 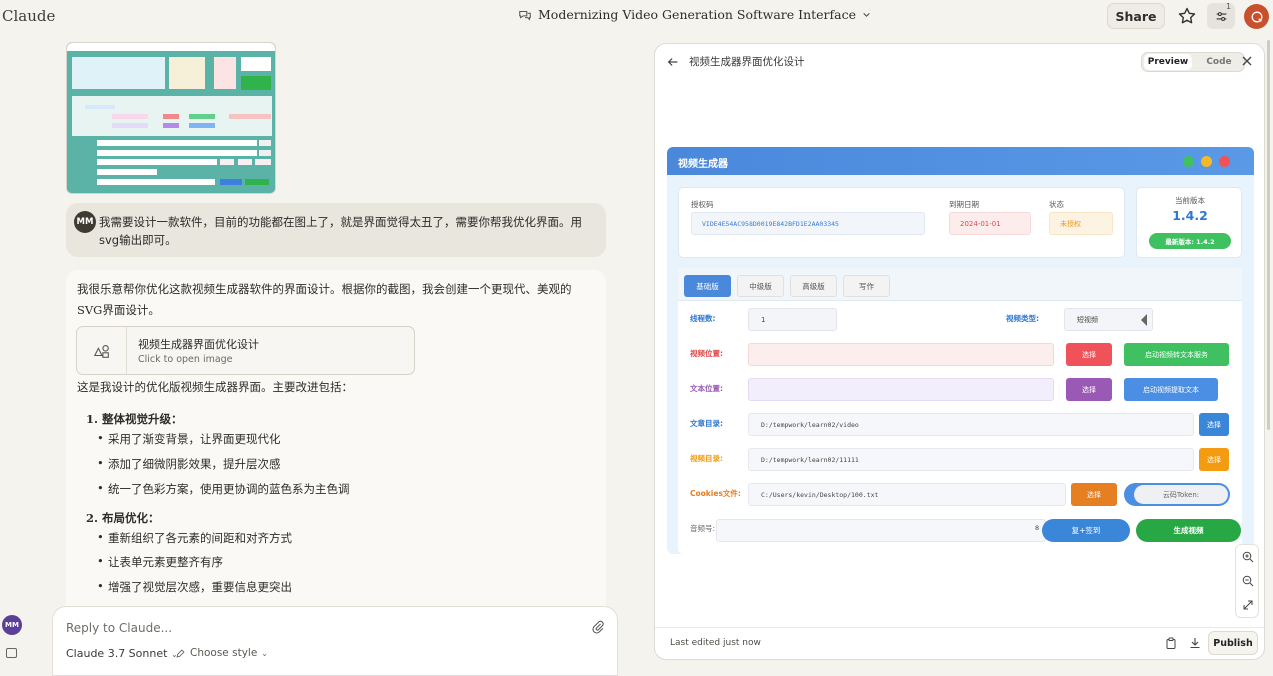 I want to click on artifact-card: 视频生成器界面优化设计 Click to open image, so click(x=245, y=350).